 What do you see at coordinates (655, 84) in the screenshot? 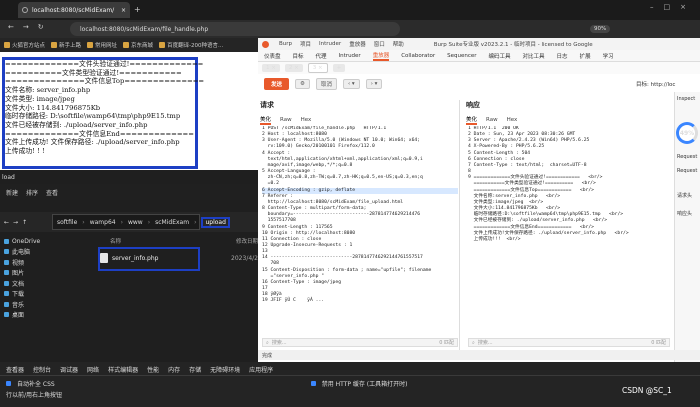
I see `target-label: 目标: http://loc` at bounding box center [655, 84].